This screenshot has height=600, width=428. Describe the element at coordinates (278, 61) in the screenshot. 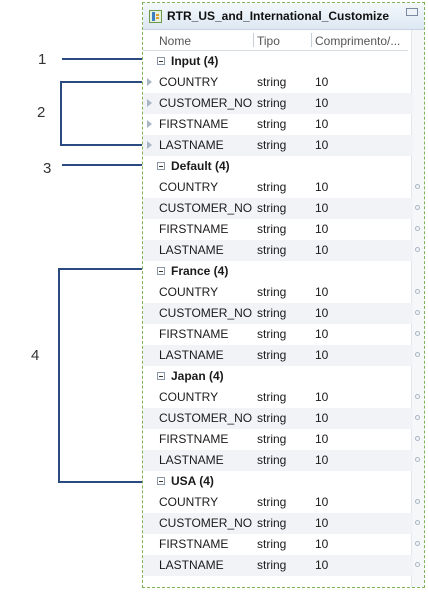

I see `group-header: Input (4)` at that location.